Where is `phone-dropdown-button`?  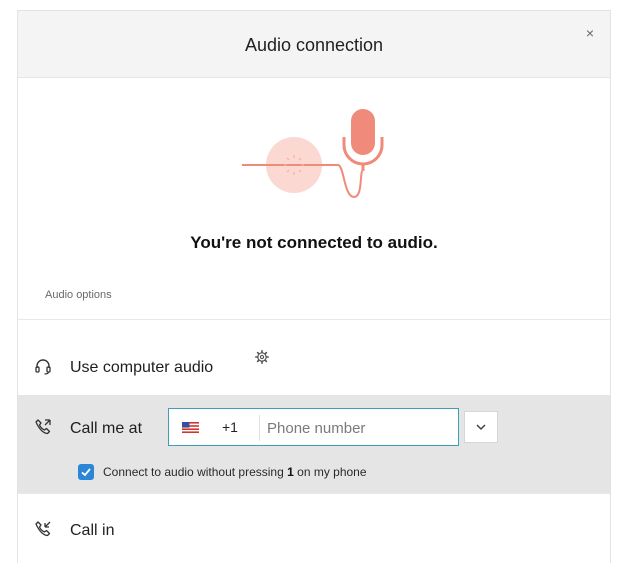 phone-dropdown-button is located at coordinates (481, 427).